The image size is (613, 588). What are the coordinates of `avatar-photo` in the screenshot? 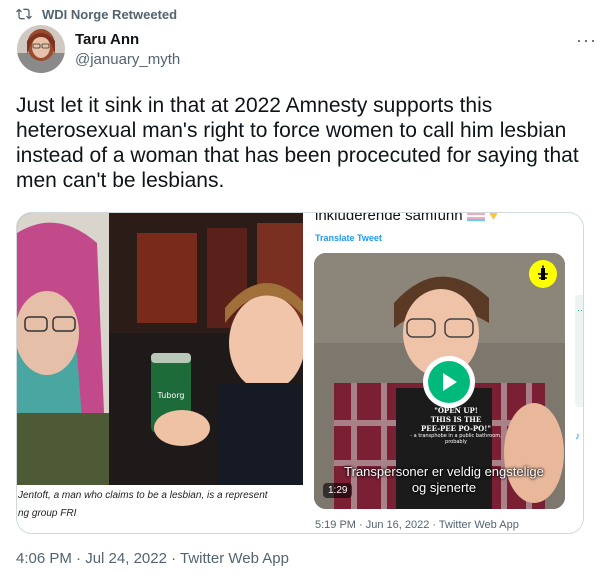 It's located at (41, 49).